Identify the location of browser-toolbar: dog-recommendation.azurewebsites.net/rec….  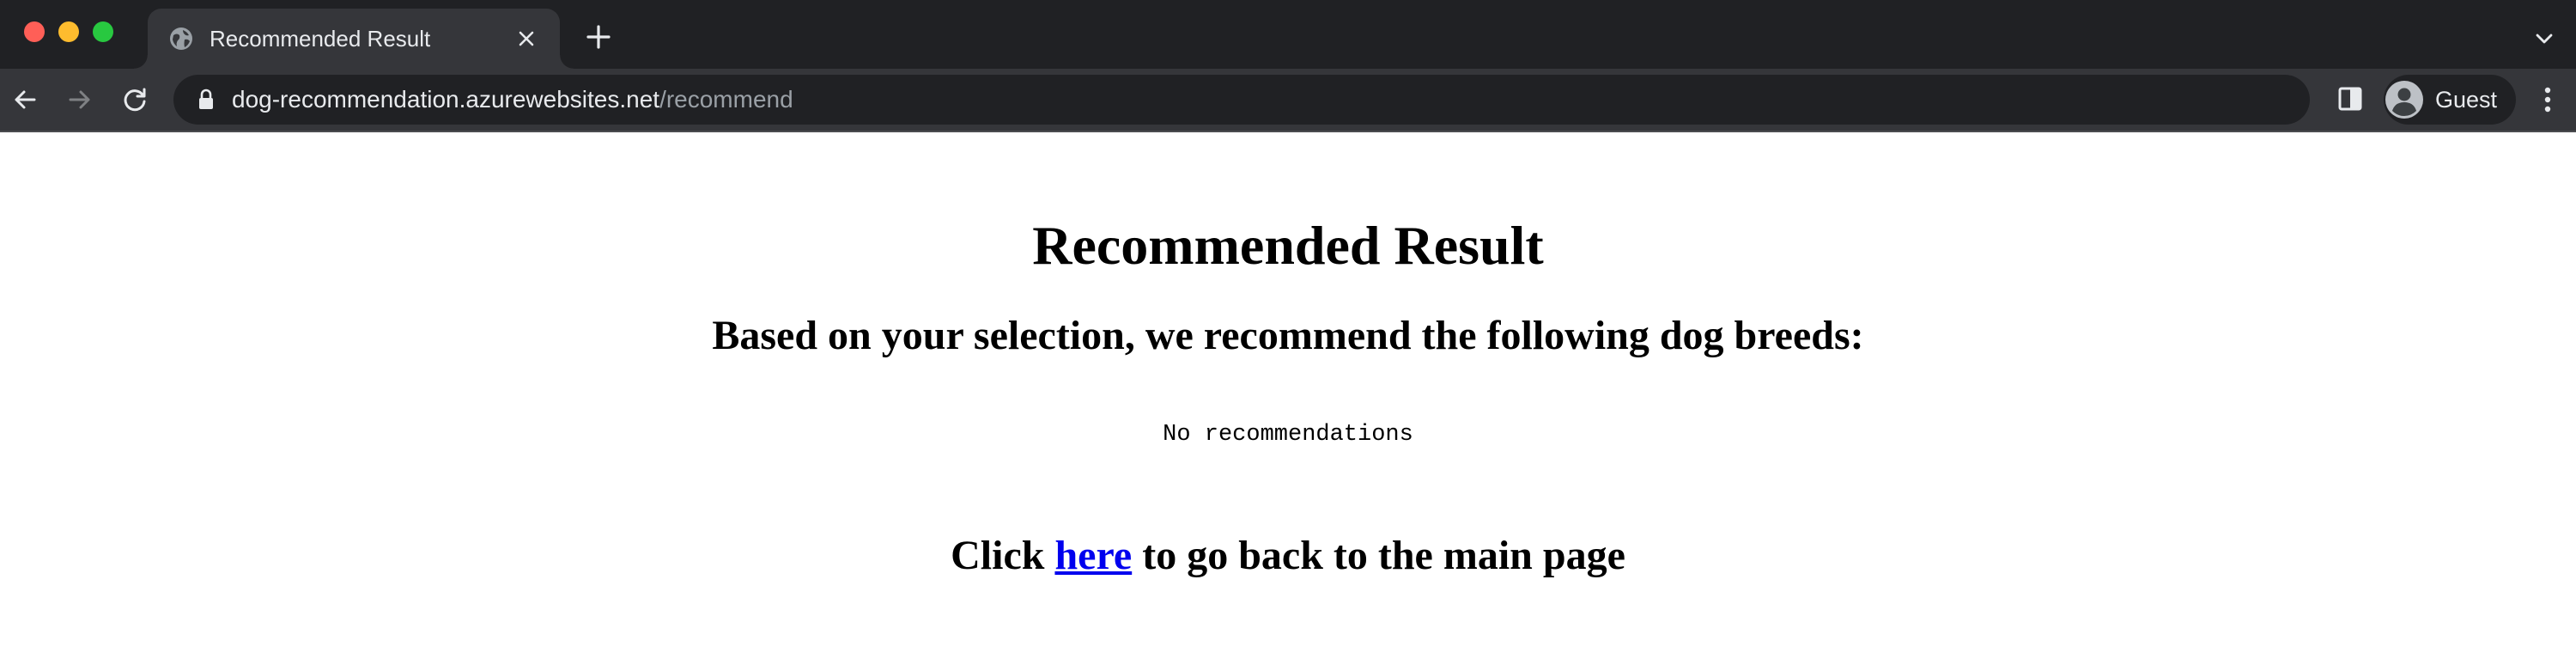
(1288, 100).